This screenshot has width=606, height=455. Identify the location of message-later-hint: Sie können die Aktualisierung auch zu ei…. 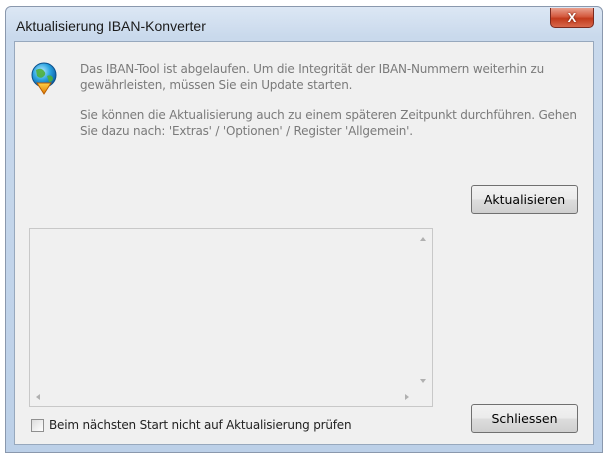
(328, 123).